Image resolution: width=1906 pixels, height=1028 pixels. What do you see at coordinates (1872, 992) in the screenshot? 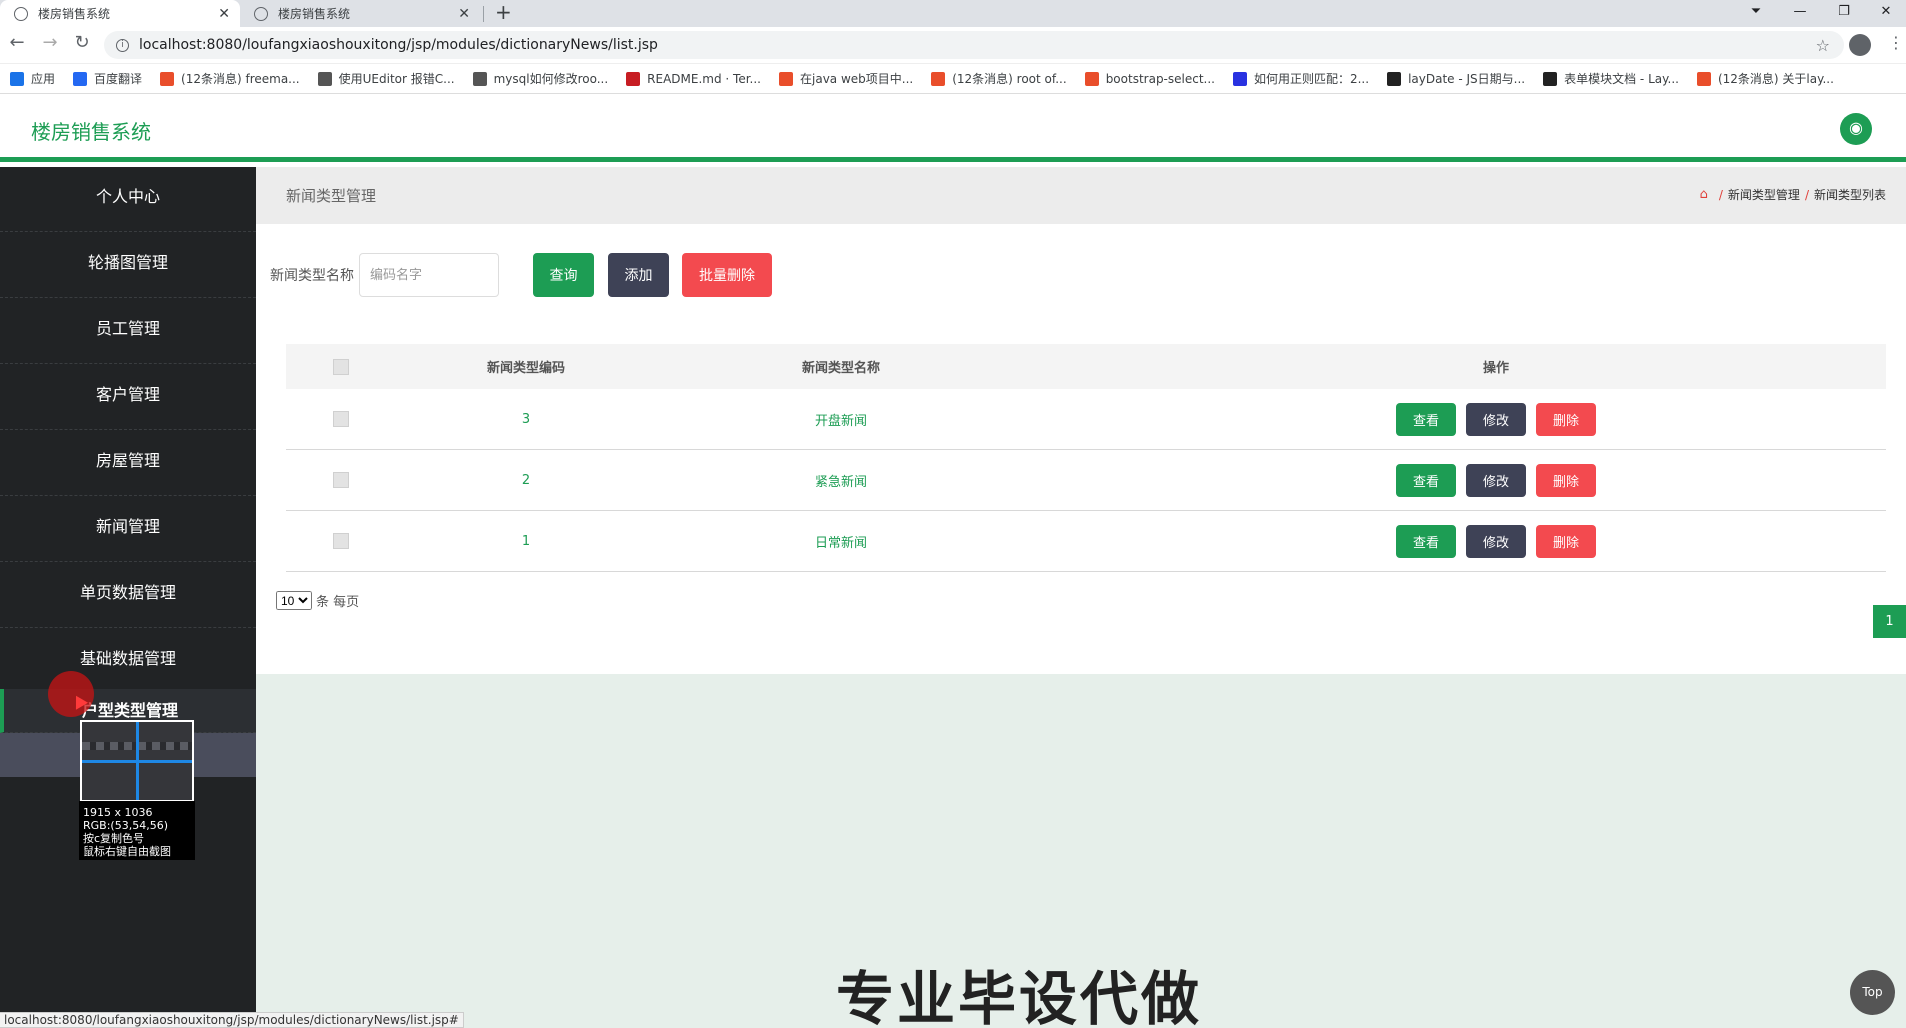
I see `back-to-top-button: Top` at bounding box center [1872, 992].